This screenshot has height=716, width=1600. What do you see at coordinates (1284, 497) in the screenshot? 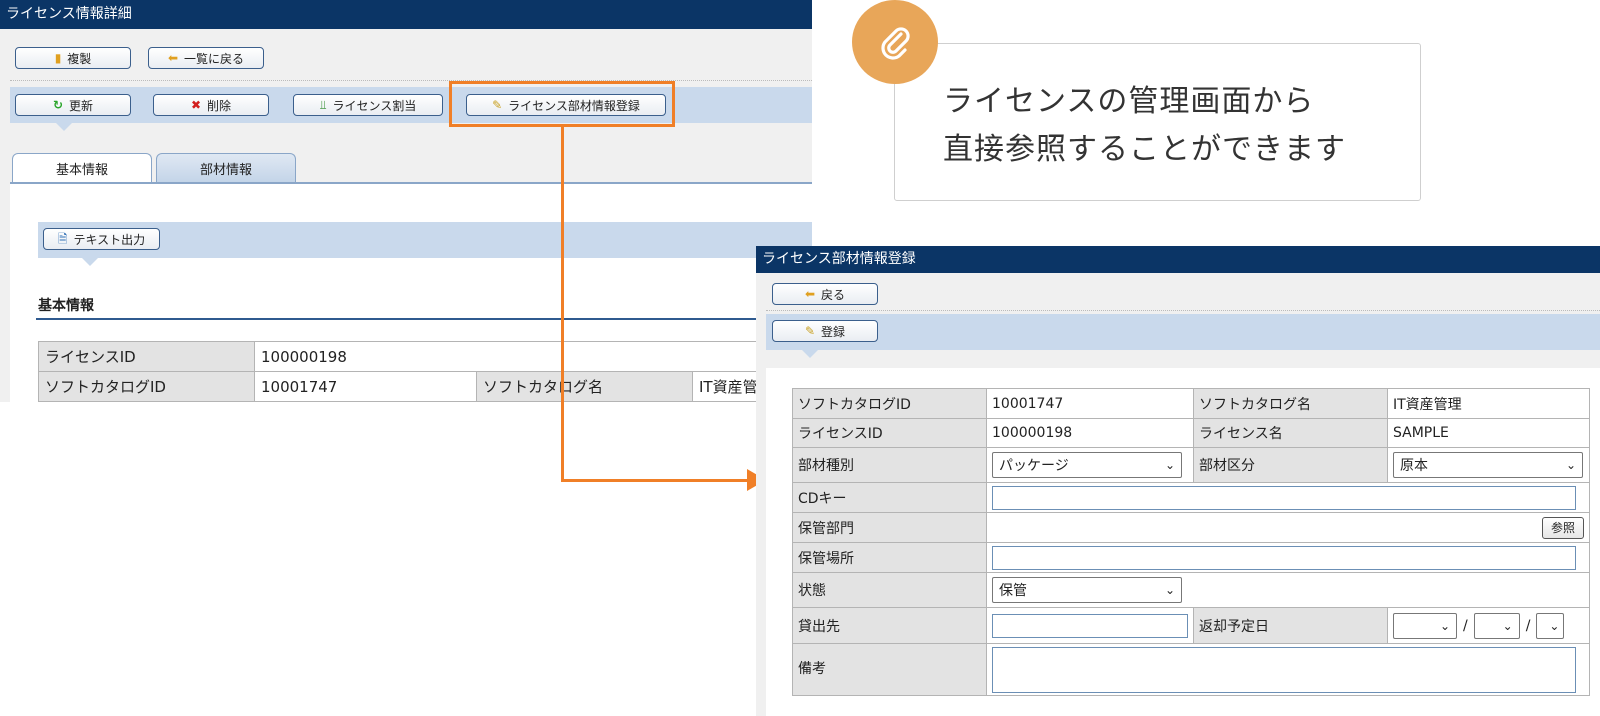
I see `cd-key-input` at bounding box center [1284, 497].